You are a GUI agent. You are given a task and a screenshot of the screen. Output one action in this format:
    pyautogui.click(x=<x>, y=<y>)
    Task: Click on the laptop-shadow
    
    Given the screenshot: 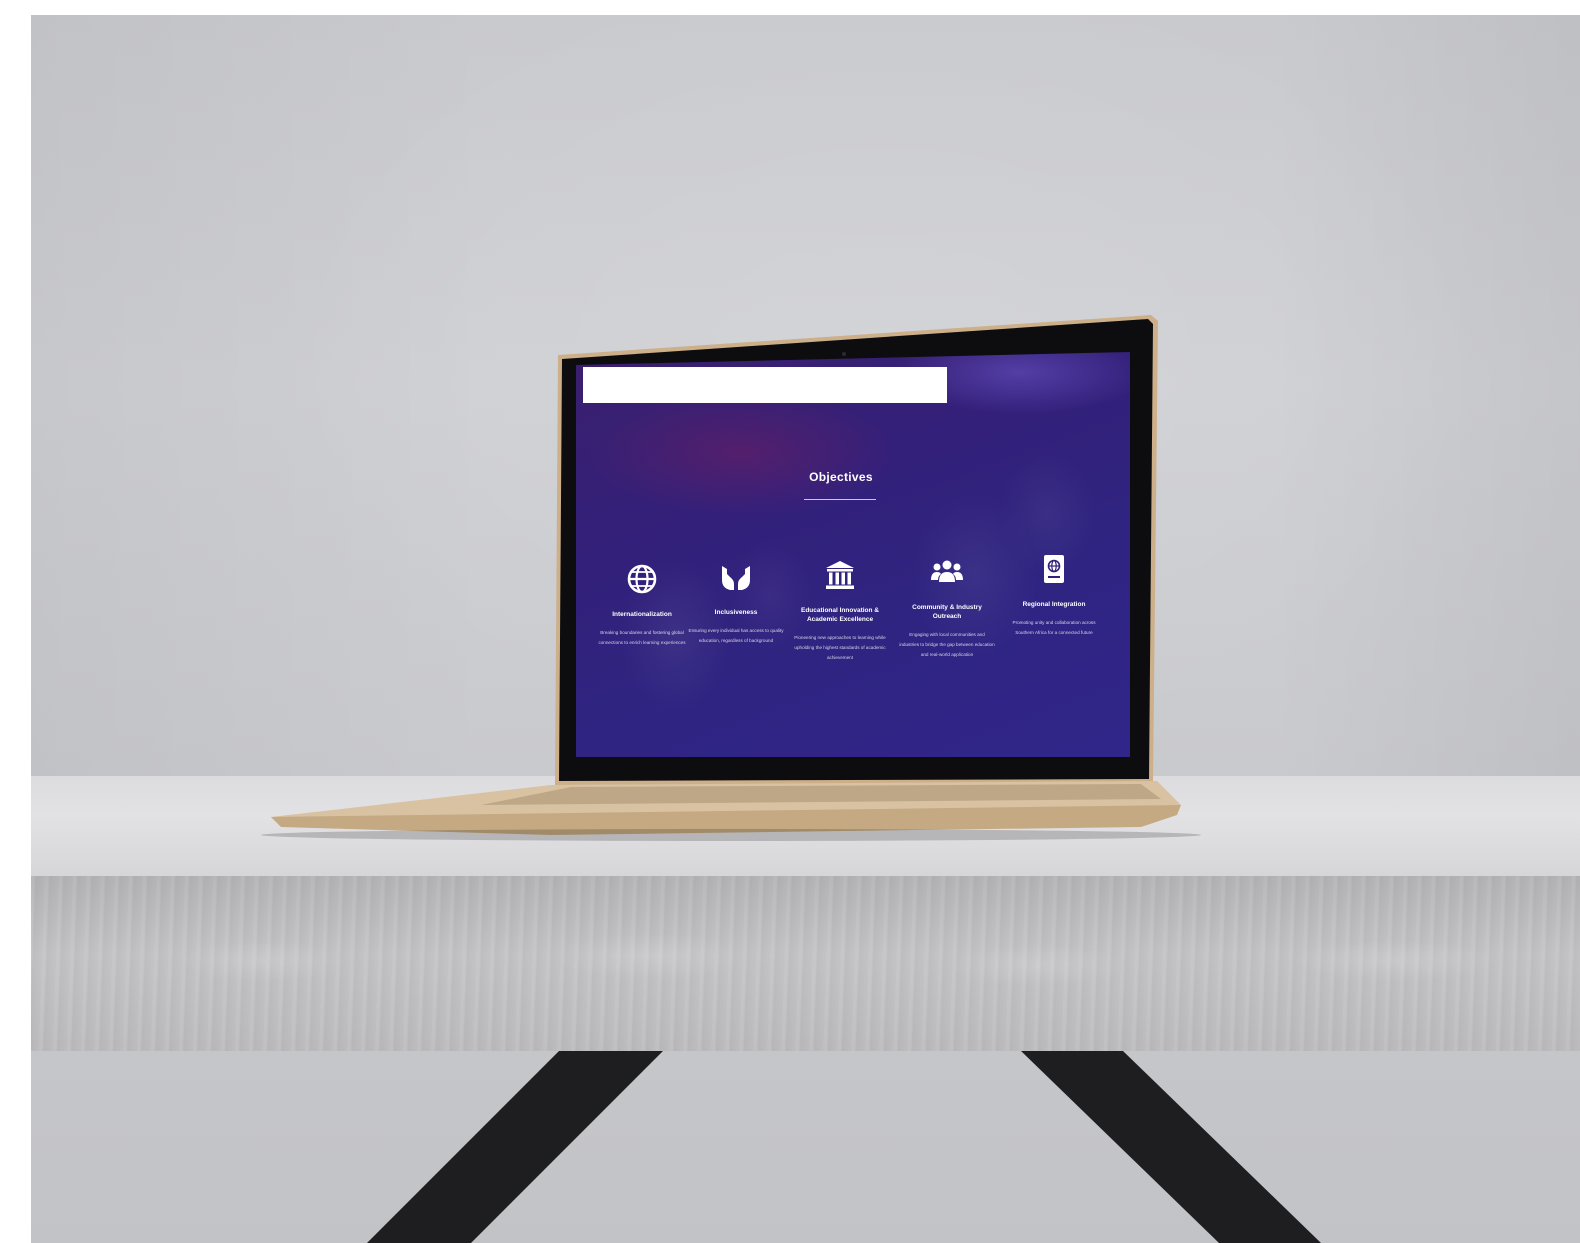 What is the action you would take?
    pyautogui.click(x=731, y=835)
    